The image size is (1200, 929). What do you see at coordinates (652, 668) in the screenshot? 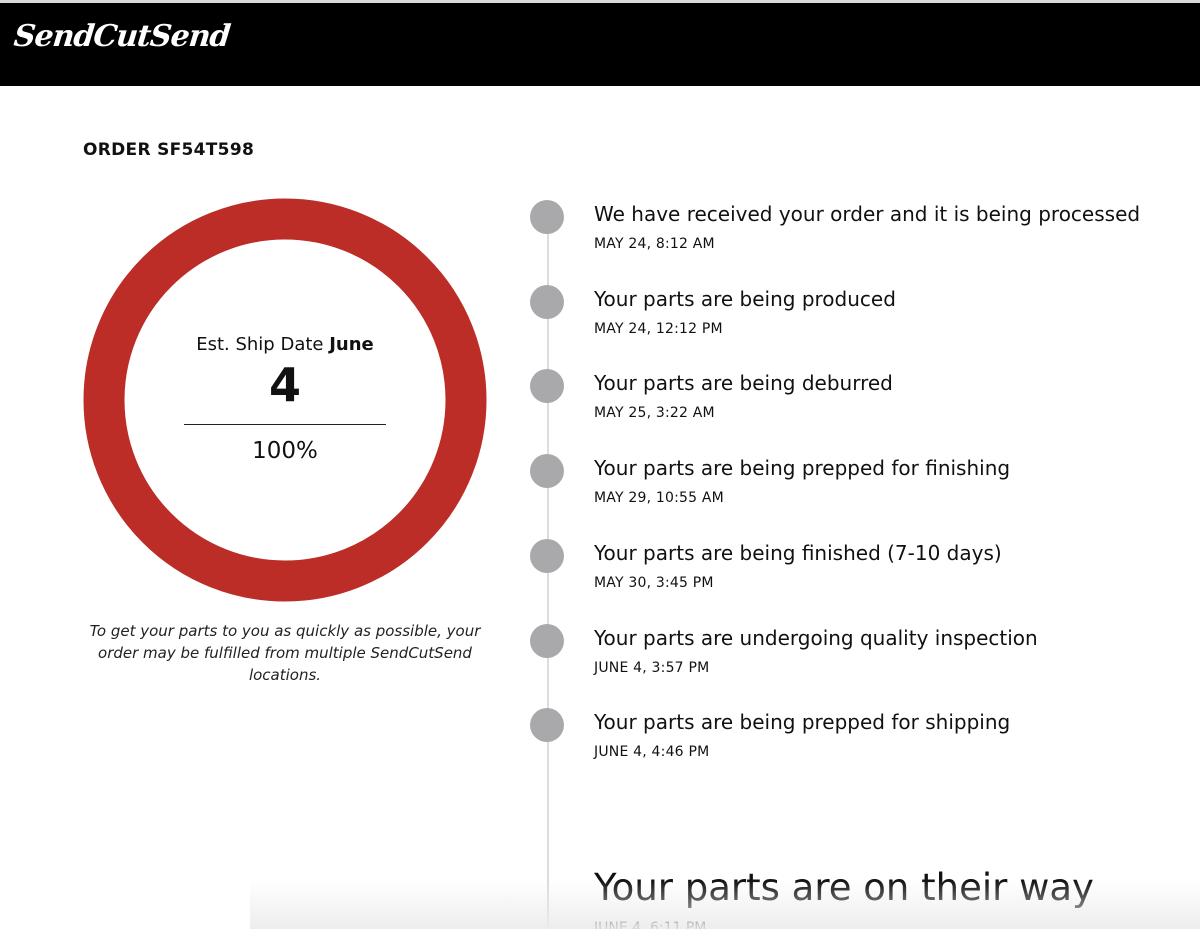
I see `timeline-status-date: JUNE 4, 3:57 PM` at bounding box center [652, 668].